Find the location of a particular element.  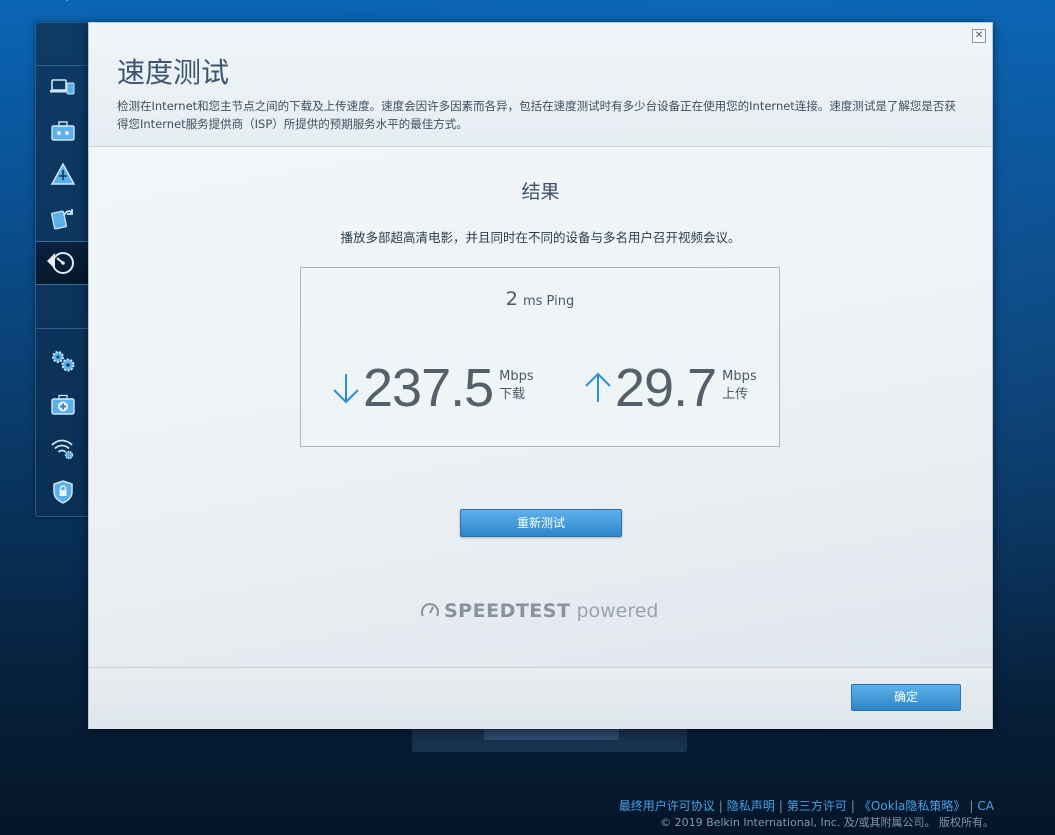

result-subtitle: 播放多部超高清电影，并且同时在不同的设备与多名用户召开视频会议。 is located at coordinates (540, 237).